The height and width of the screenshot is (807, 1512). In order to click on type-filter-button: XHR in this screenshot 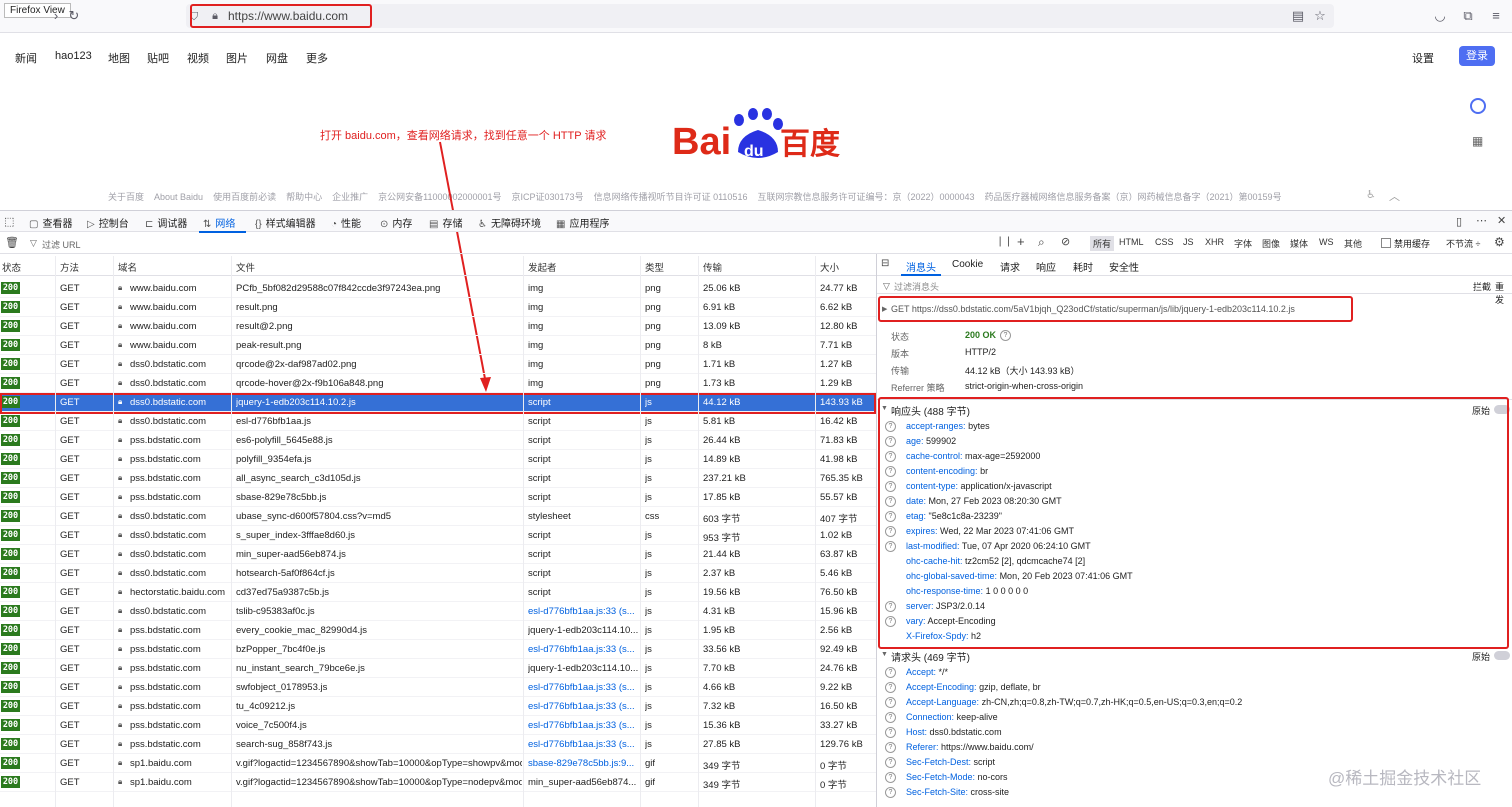, I will do `click(1214, 242)`.